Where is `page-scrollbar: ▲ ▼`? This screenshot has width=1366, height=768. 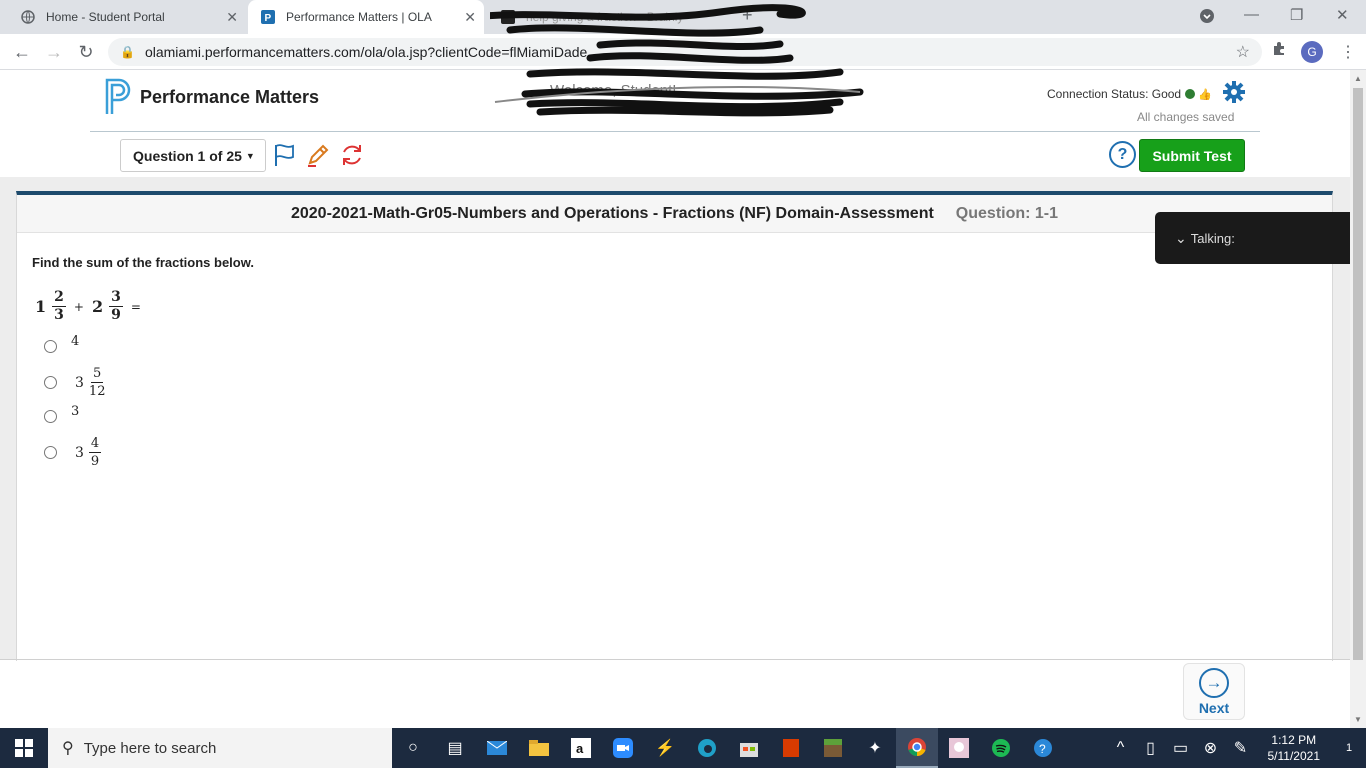
page-scrollbar: ▲ ▼ is located at coordinates (1358, 399).